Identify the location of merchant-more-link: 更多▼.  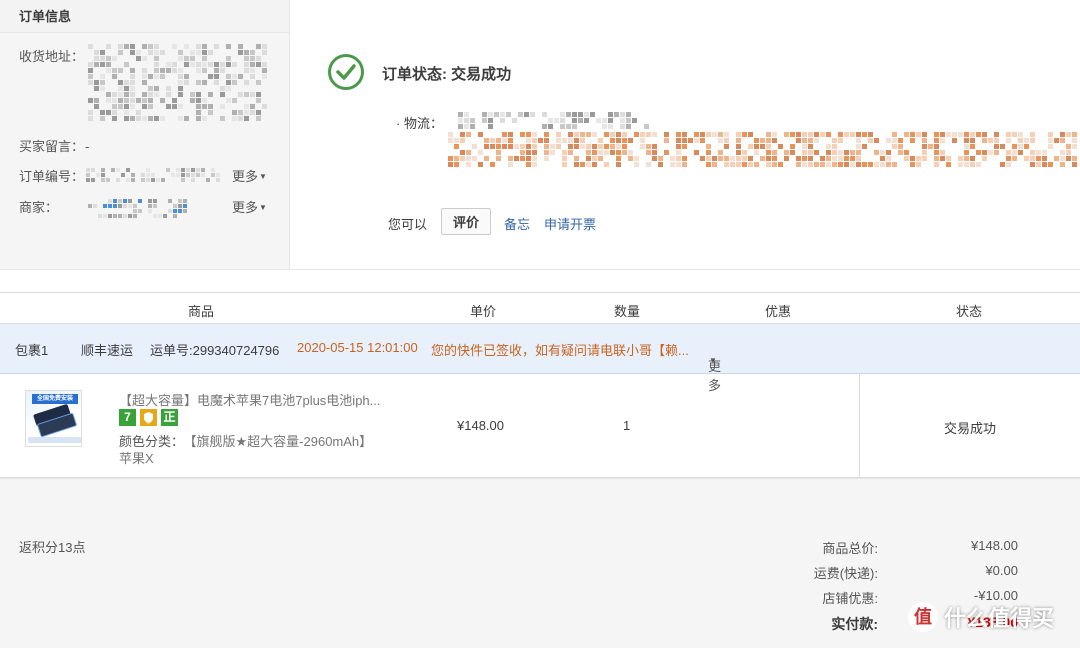
(249, 206).